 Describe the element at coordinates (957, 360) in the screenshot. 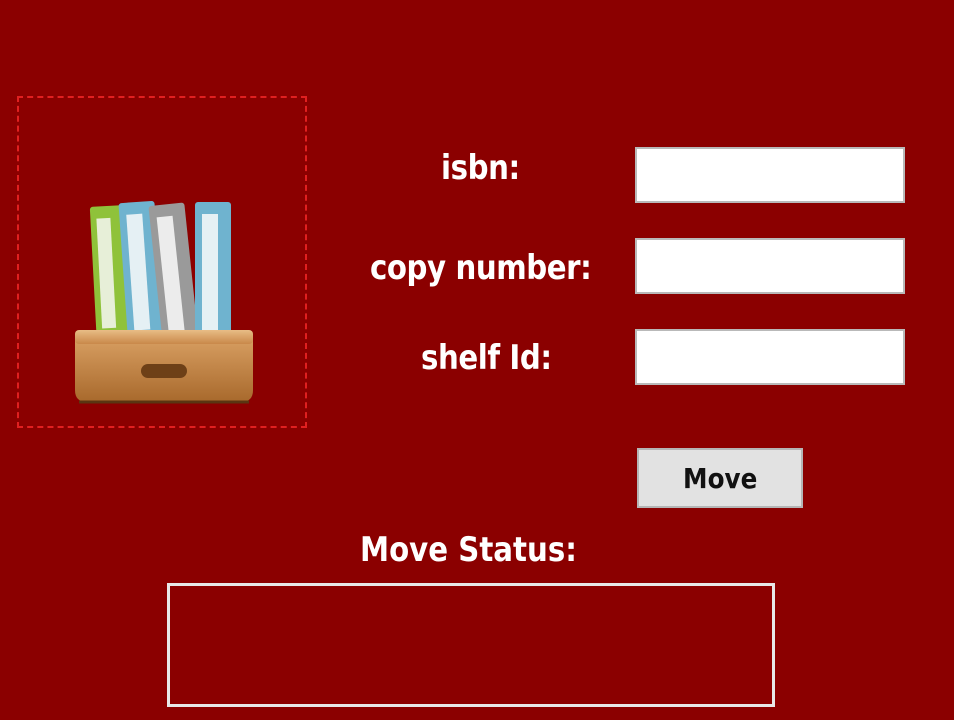

I see `window-edge` at that location.